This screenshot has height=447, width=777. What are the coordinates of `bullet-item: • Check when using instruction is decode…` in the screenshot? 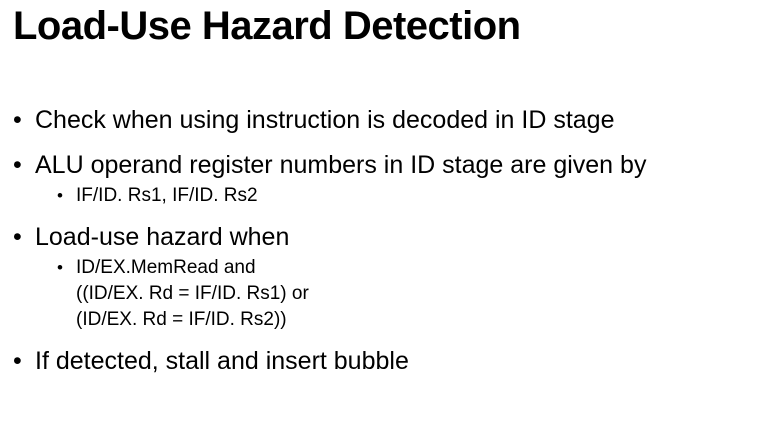 It's located at (393, 120).